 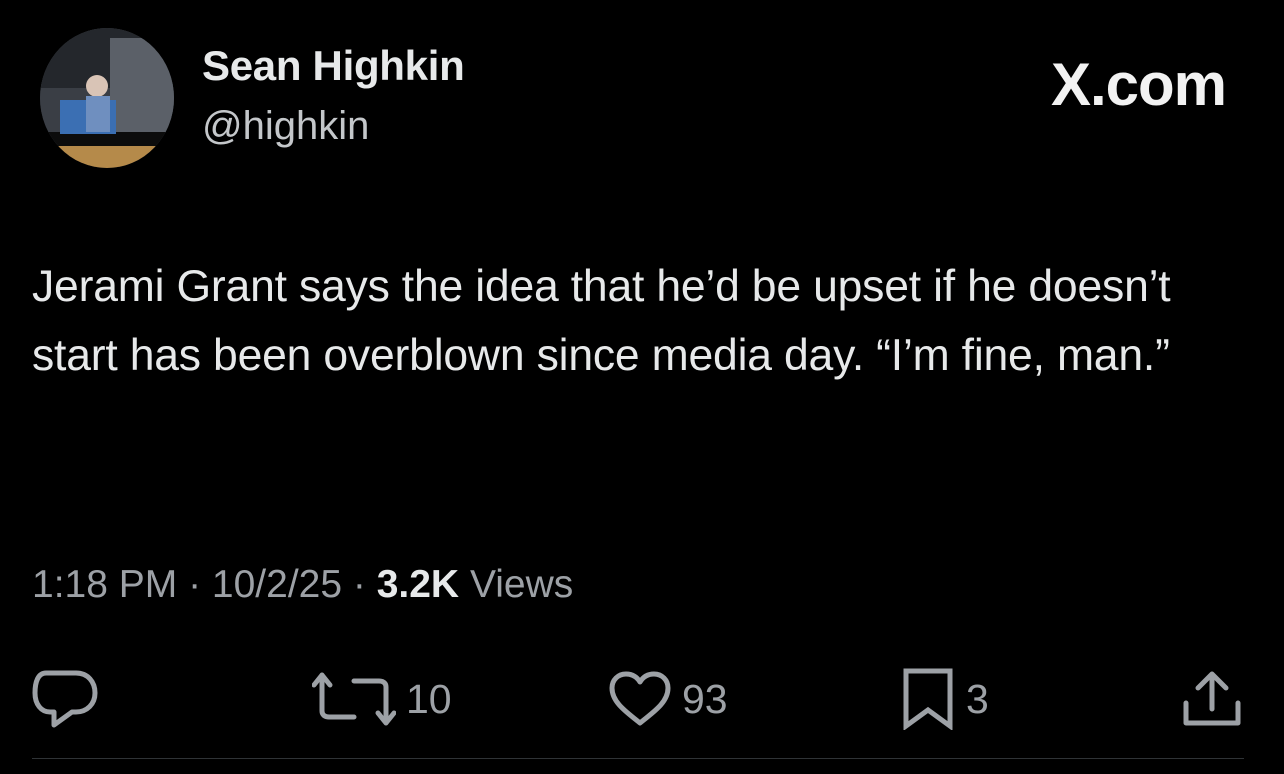 What do you see at coordinates (1138, 84) in the screenshot?
I see `brand-logo: X.com` at bounding box center [1138, 84].